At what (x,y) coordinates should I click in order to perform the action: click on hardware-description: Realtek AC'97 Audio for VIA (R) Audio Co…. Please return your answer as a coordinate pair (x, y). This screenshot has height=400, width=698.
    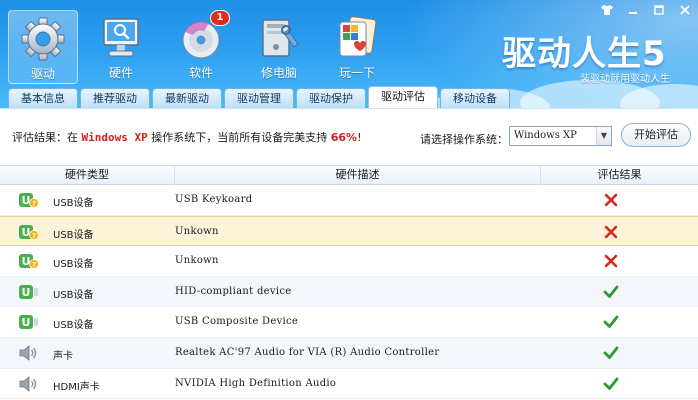
    Looking at the image, I should click on (307, 352).